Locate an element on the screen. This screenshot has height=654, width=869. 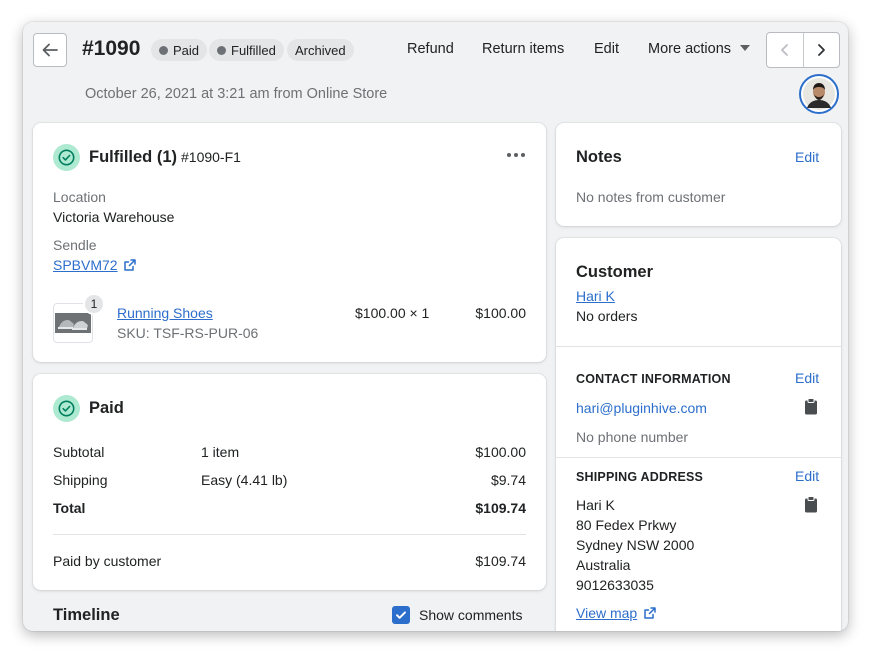
notes-text: No notes from customer is located at coordinates (651, 197).